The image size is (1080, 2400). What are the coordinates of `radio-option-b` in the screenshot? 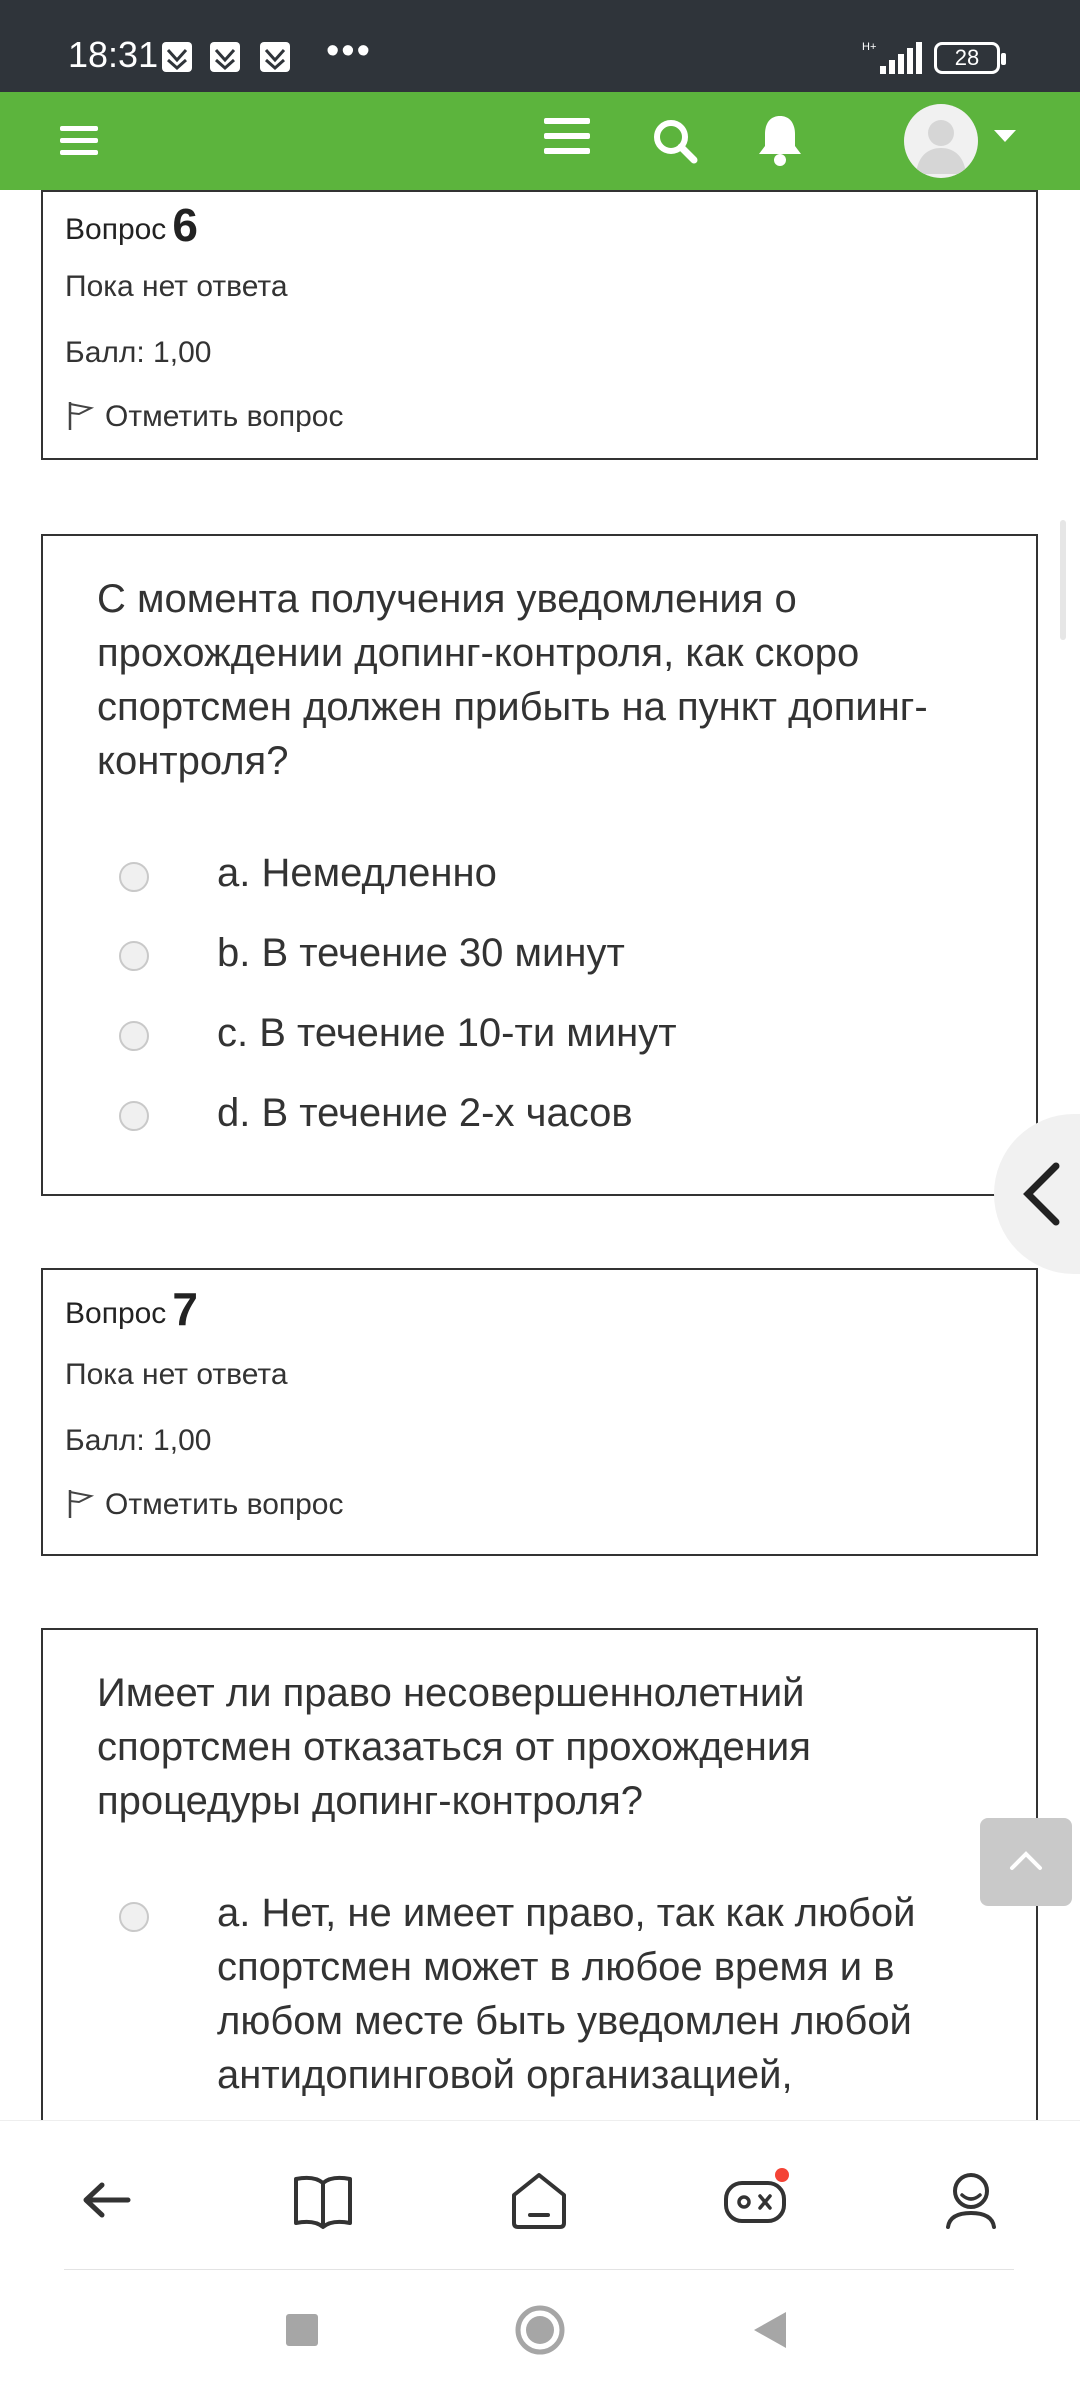 It's located at (134, 956).